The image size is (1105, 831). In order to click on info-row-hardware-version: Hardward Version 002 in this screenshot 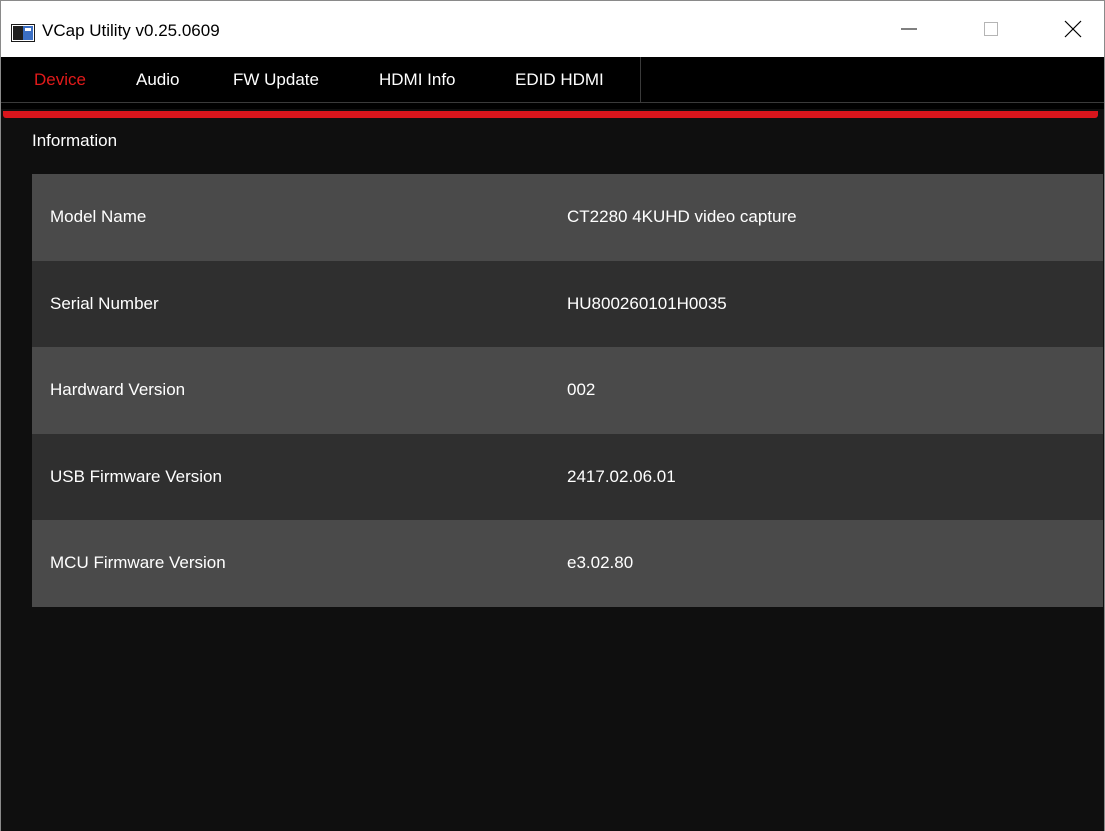, I will do `click(567, 390)`.